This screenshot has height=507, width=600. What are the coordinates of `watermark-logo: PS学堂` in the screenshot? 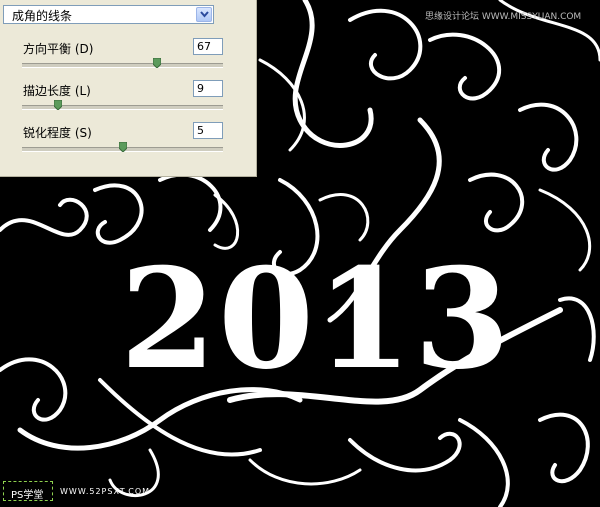 It's located at (27, 495).